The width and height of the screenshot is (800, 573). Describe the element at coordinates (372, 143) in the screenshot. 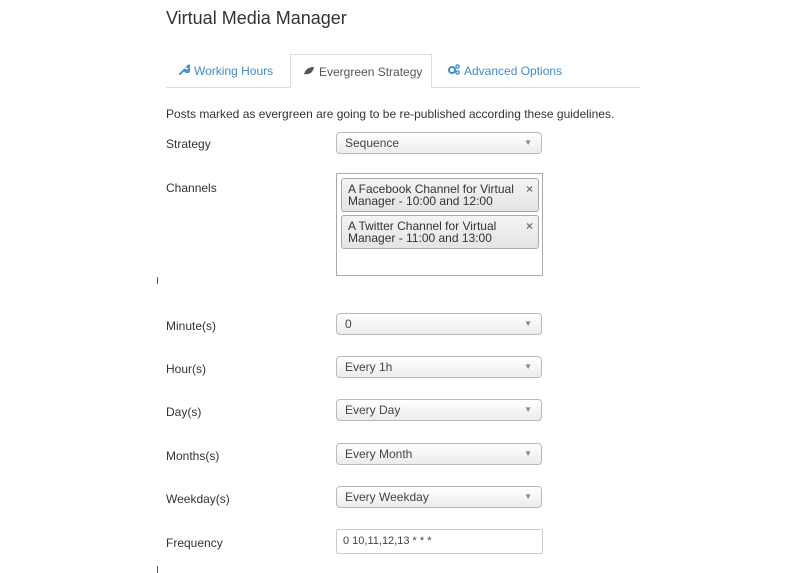

I see `strategy-value: Sequence` at that location.